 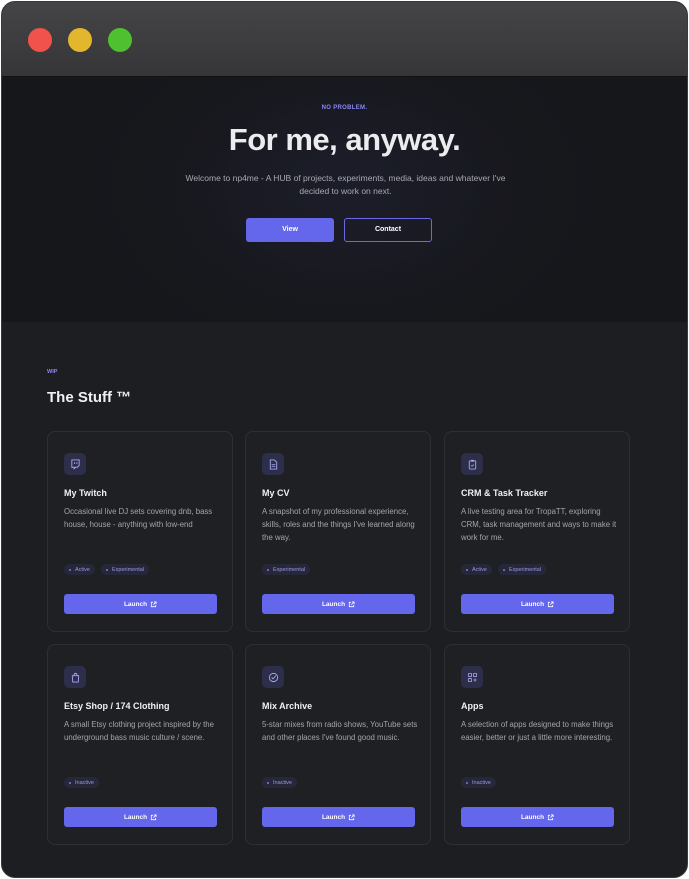 What do you see at coordinates (40, 40) in the screenshot?
I see `close-window-button` at bounding box center [40, 40].